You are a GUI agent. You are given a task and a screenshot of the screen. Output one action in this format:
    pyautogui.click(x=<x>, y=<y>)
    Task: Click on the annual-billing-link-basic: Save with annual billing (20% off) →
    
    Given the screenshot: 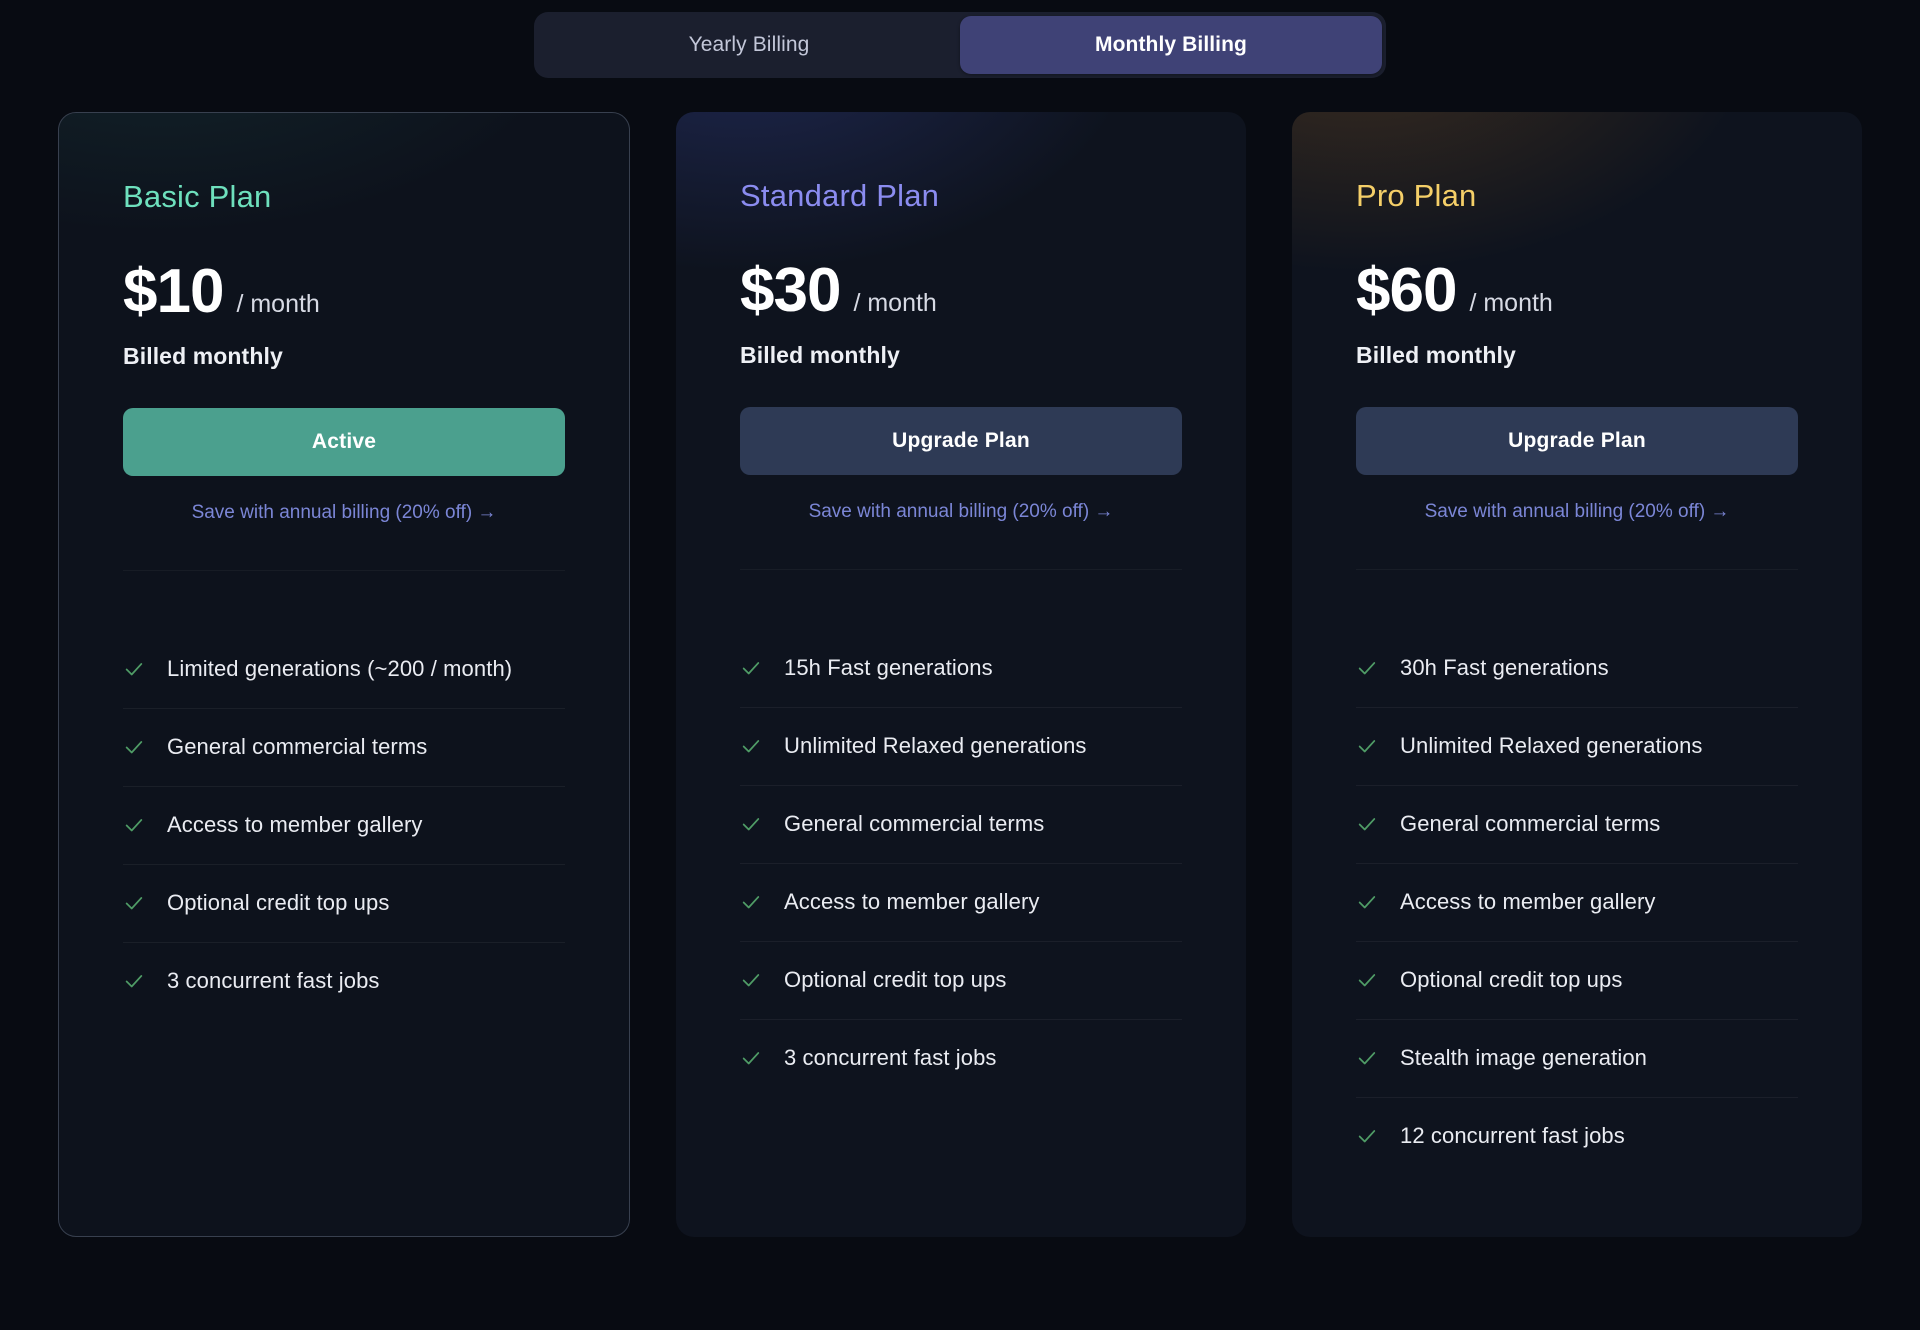 What is the action you would take?
    pyautogui.click(x=344, y=513)
    